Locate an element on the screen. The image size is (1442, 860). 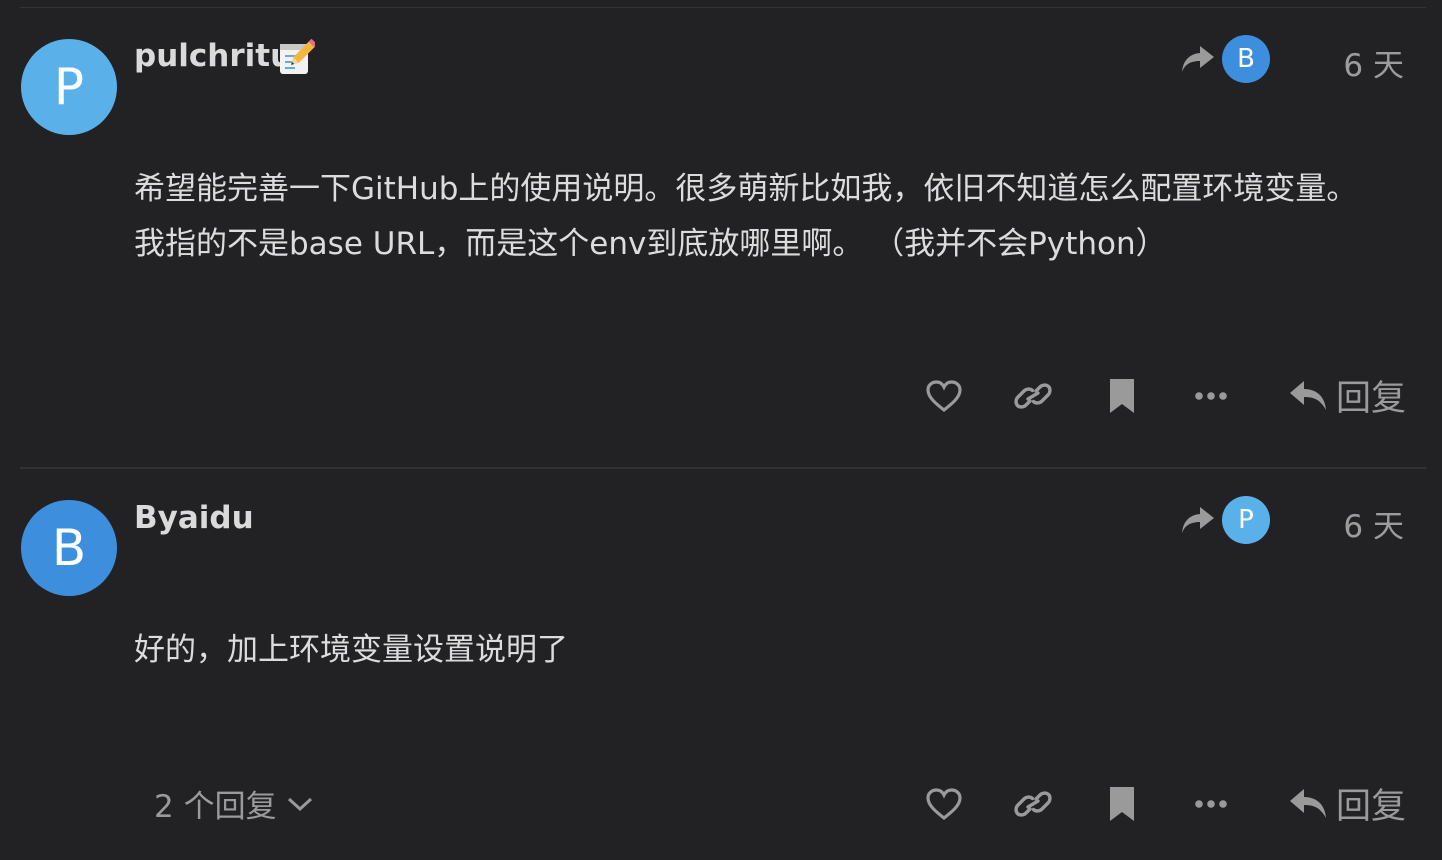
replies-toggle-button: 2 个回复 is located at coordinates (233, 803).